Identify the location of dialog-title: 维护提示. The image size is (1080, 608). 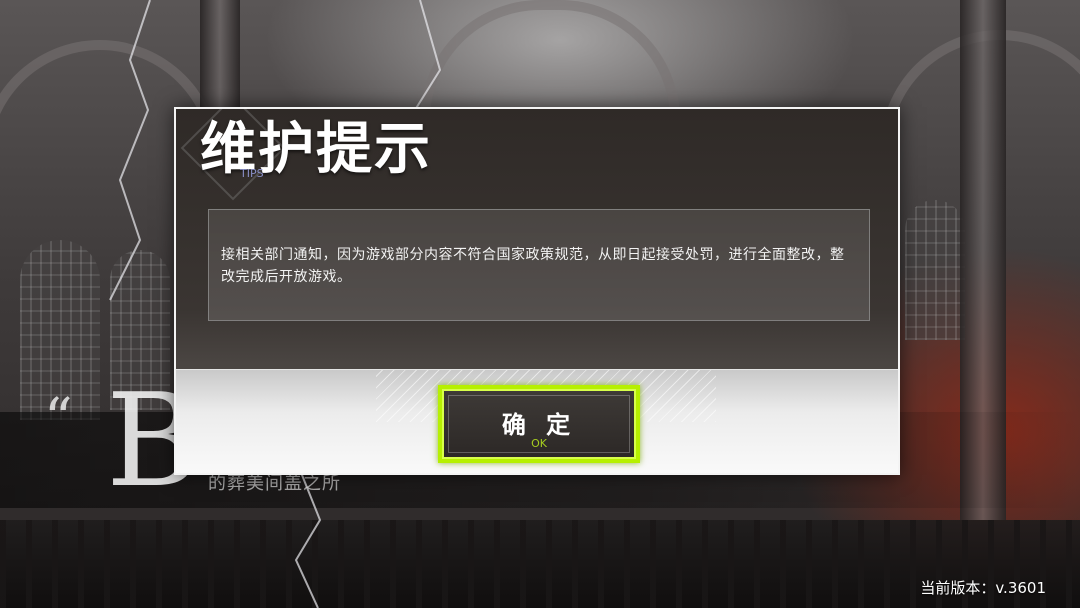
(316, 149).